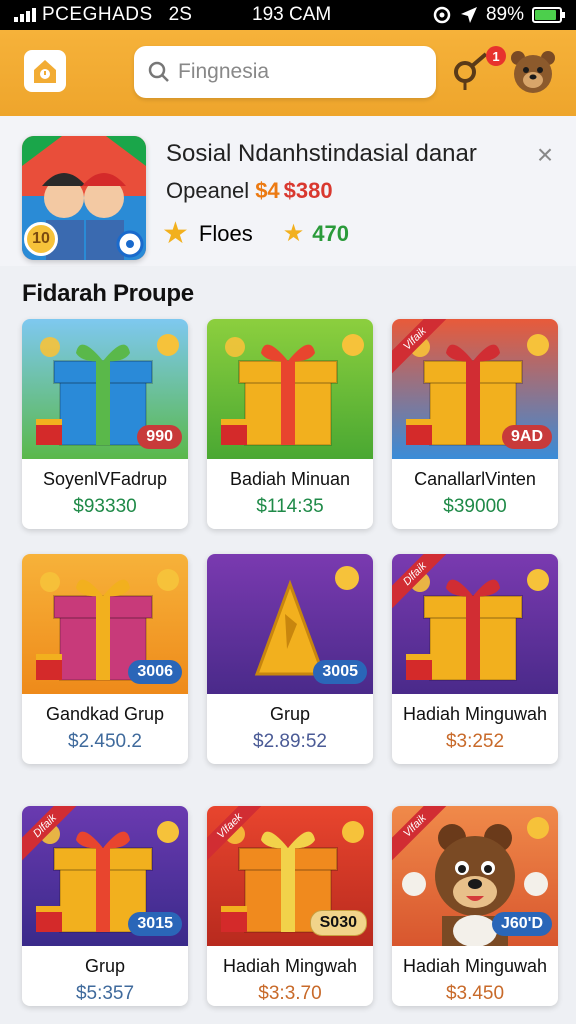 The width and height of the screenshot is (576, 1024). Describe the element at coordinates (292, 14) in the screenshot. I see `clock: 193 CAM` at that location.